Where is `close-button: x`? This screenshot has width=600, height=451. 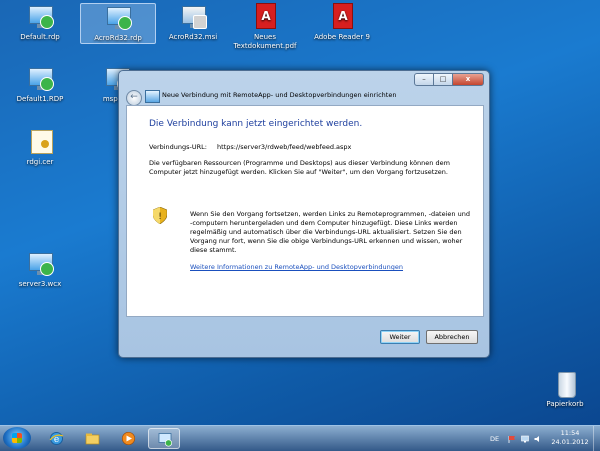
close-button: x is located at coordinates (468, 79).